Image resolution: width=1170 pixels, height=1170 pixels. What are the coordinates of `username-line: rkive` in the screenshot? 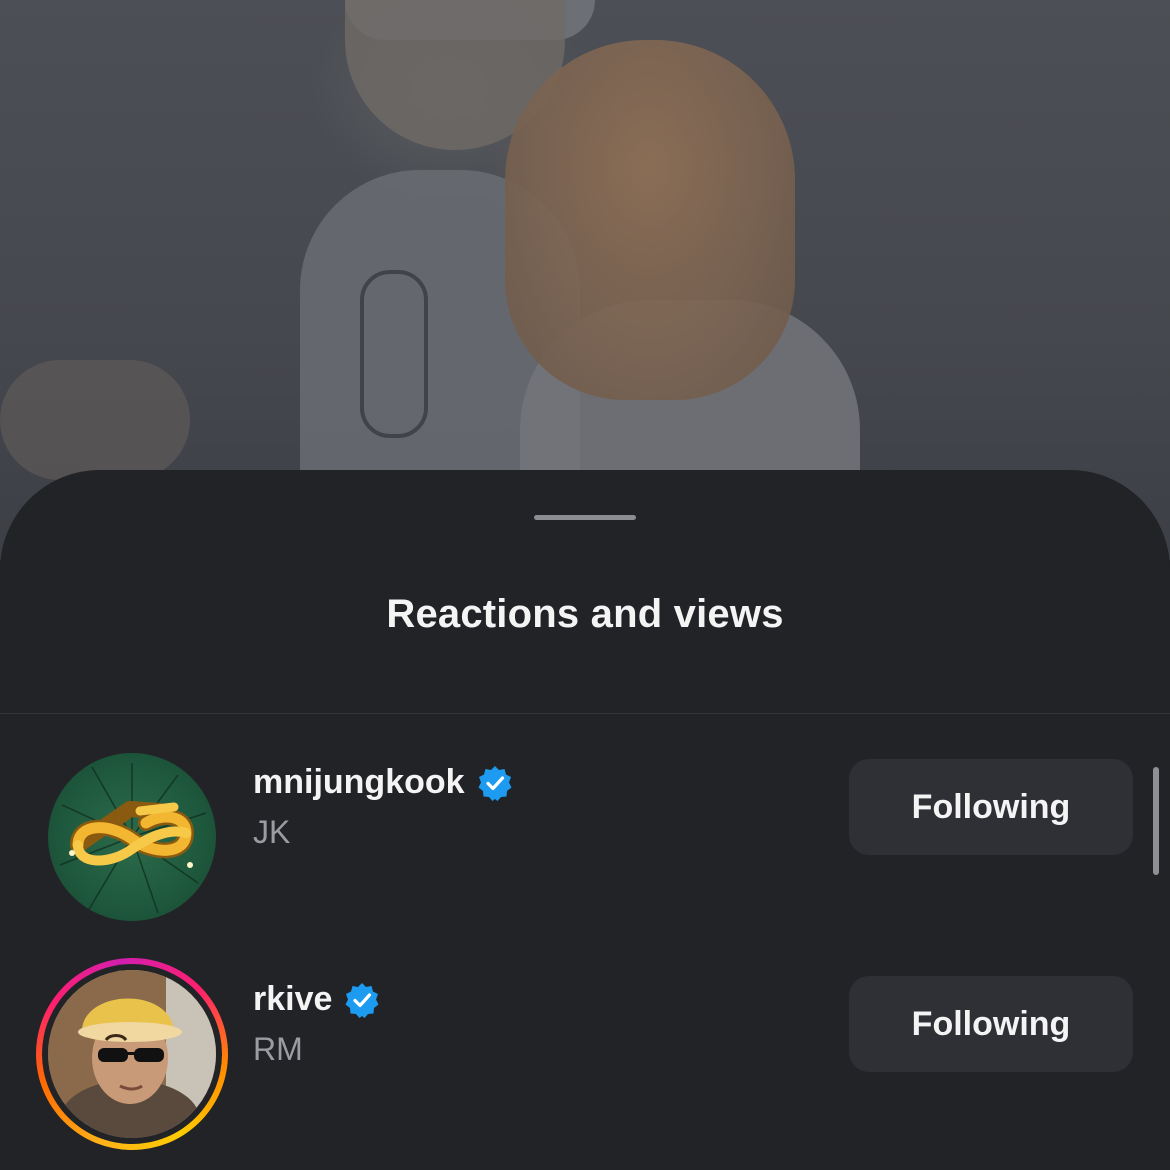 It's located at (316, 999).